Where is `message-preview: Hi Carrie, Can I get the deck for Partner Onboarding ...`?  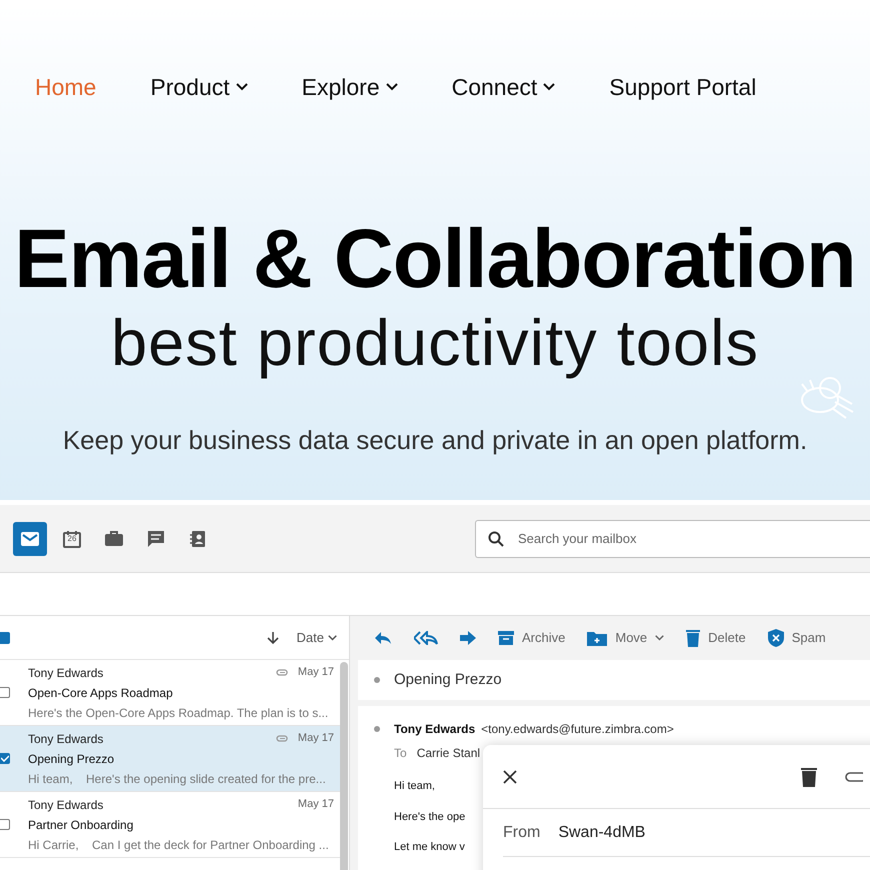
message-preview: Hi Carrie, Can I get the deck for Partner Onboarding ... is located at coordinates (179, 845).